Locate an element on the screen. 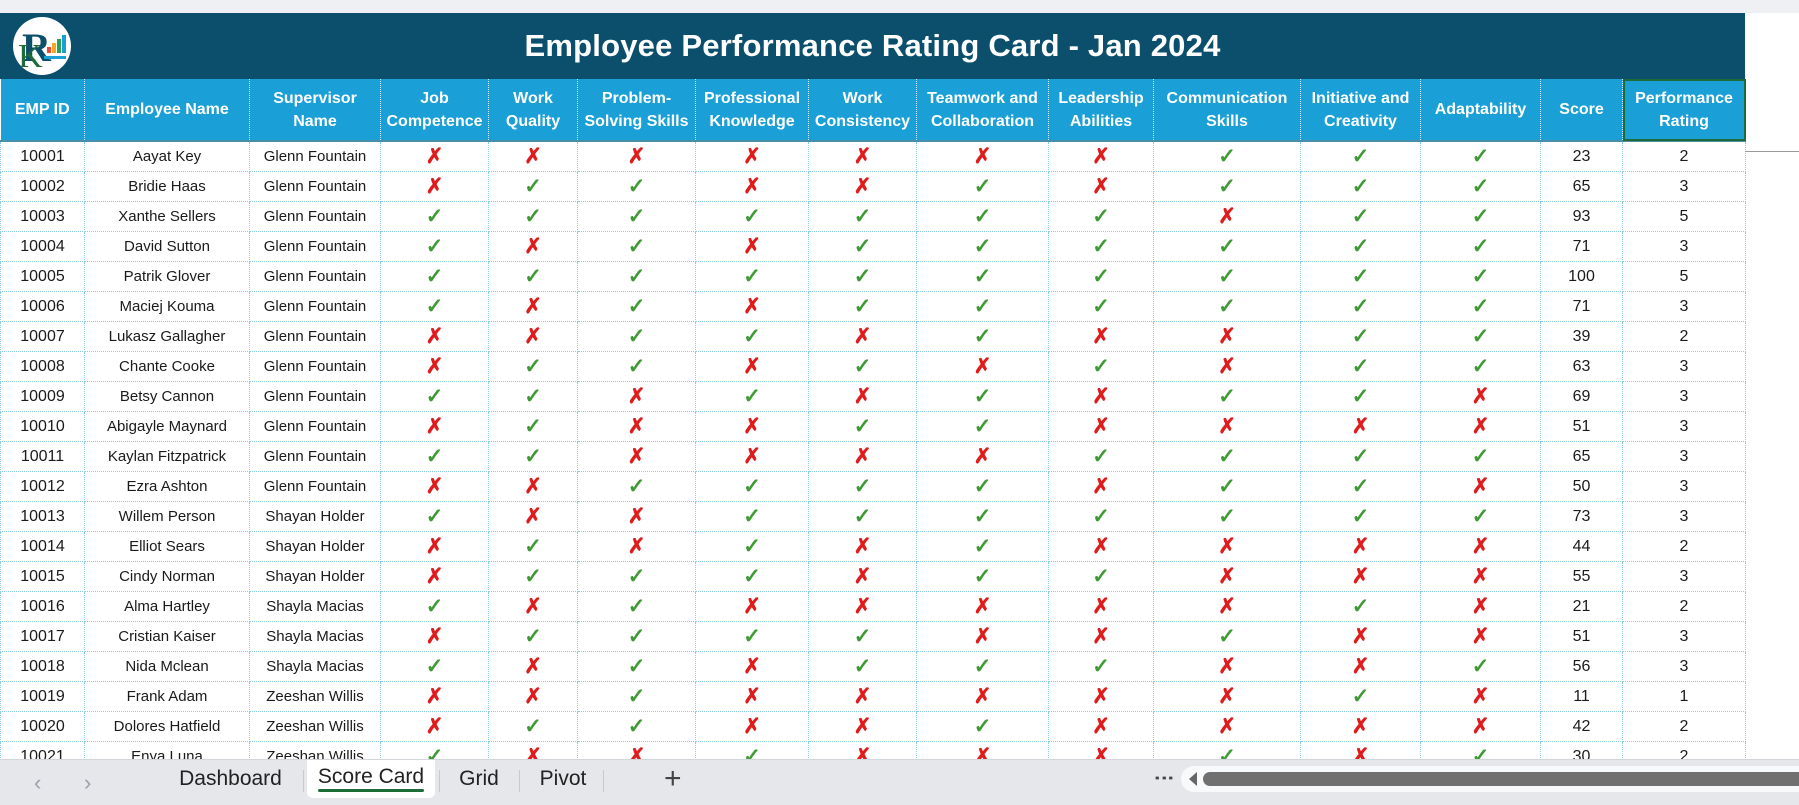 The image size is (1799, 805). score-cell: 55 is located at coordinates (1581, 576).